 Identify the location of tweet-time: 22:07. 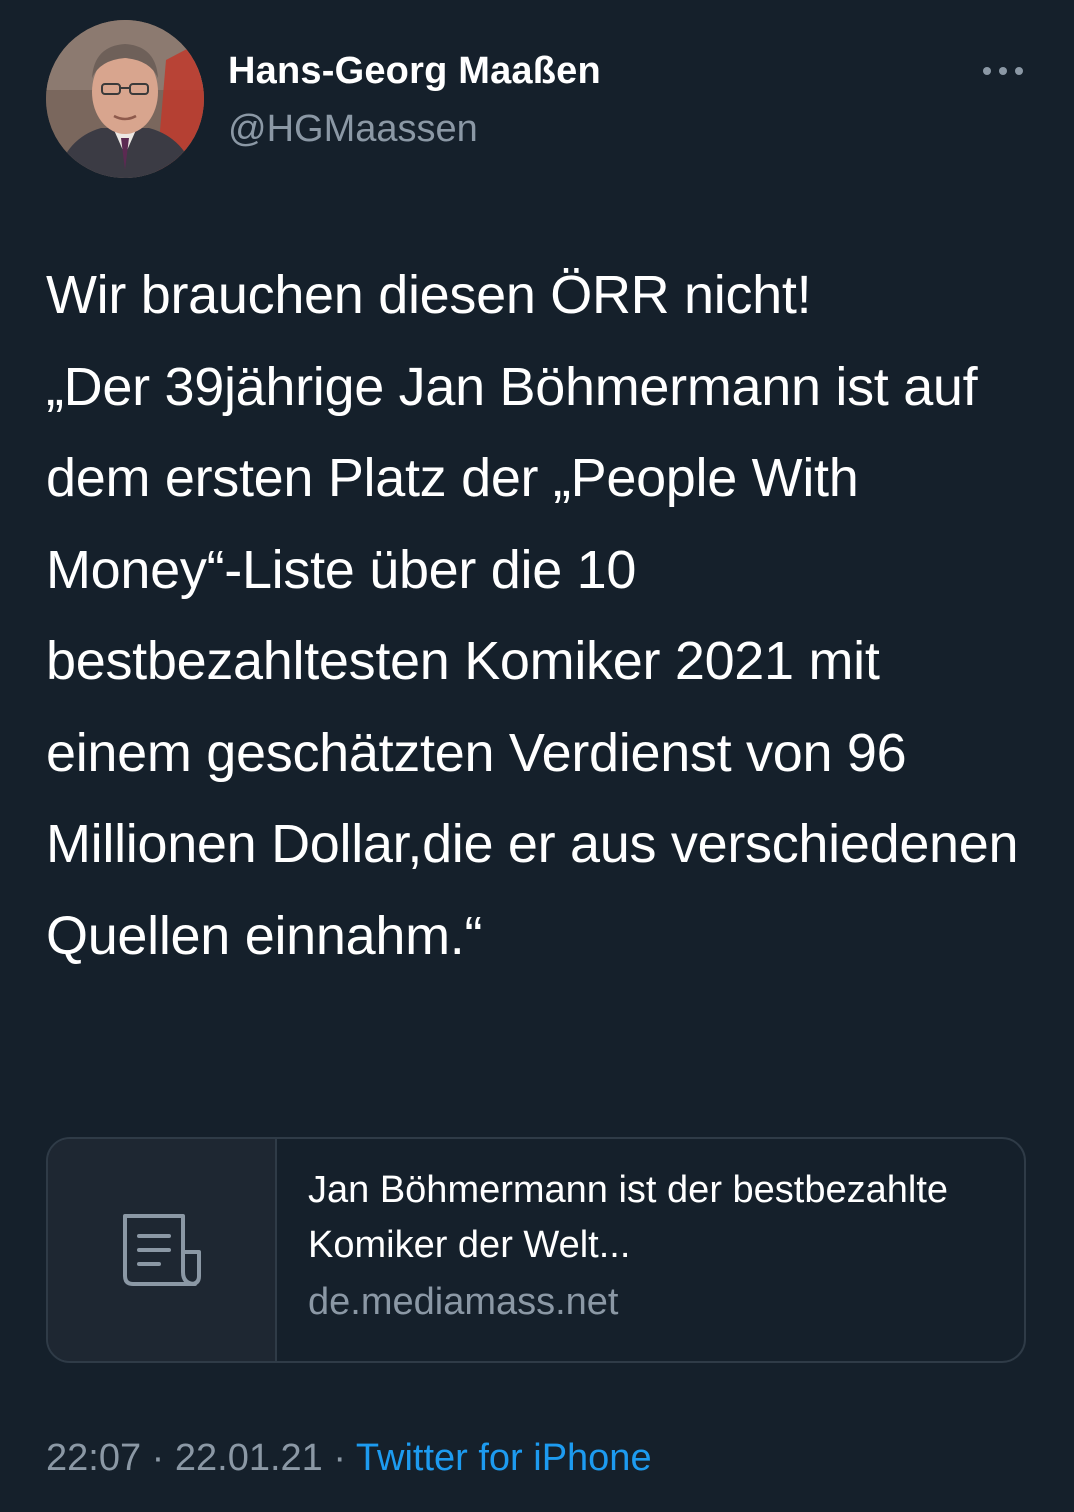
(93, 1458).